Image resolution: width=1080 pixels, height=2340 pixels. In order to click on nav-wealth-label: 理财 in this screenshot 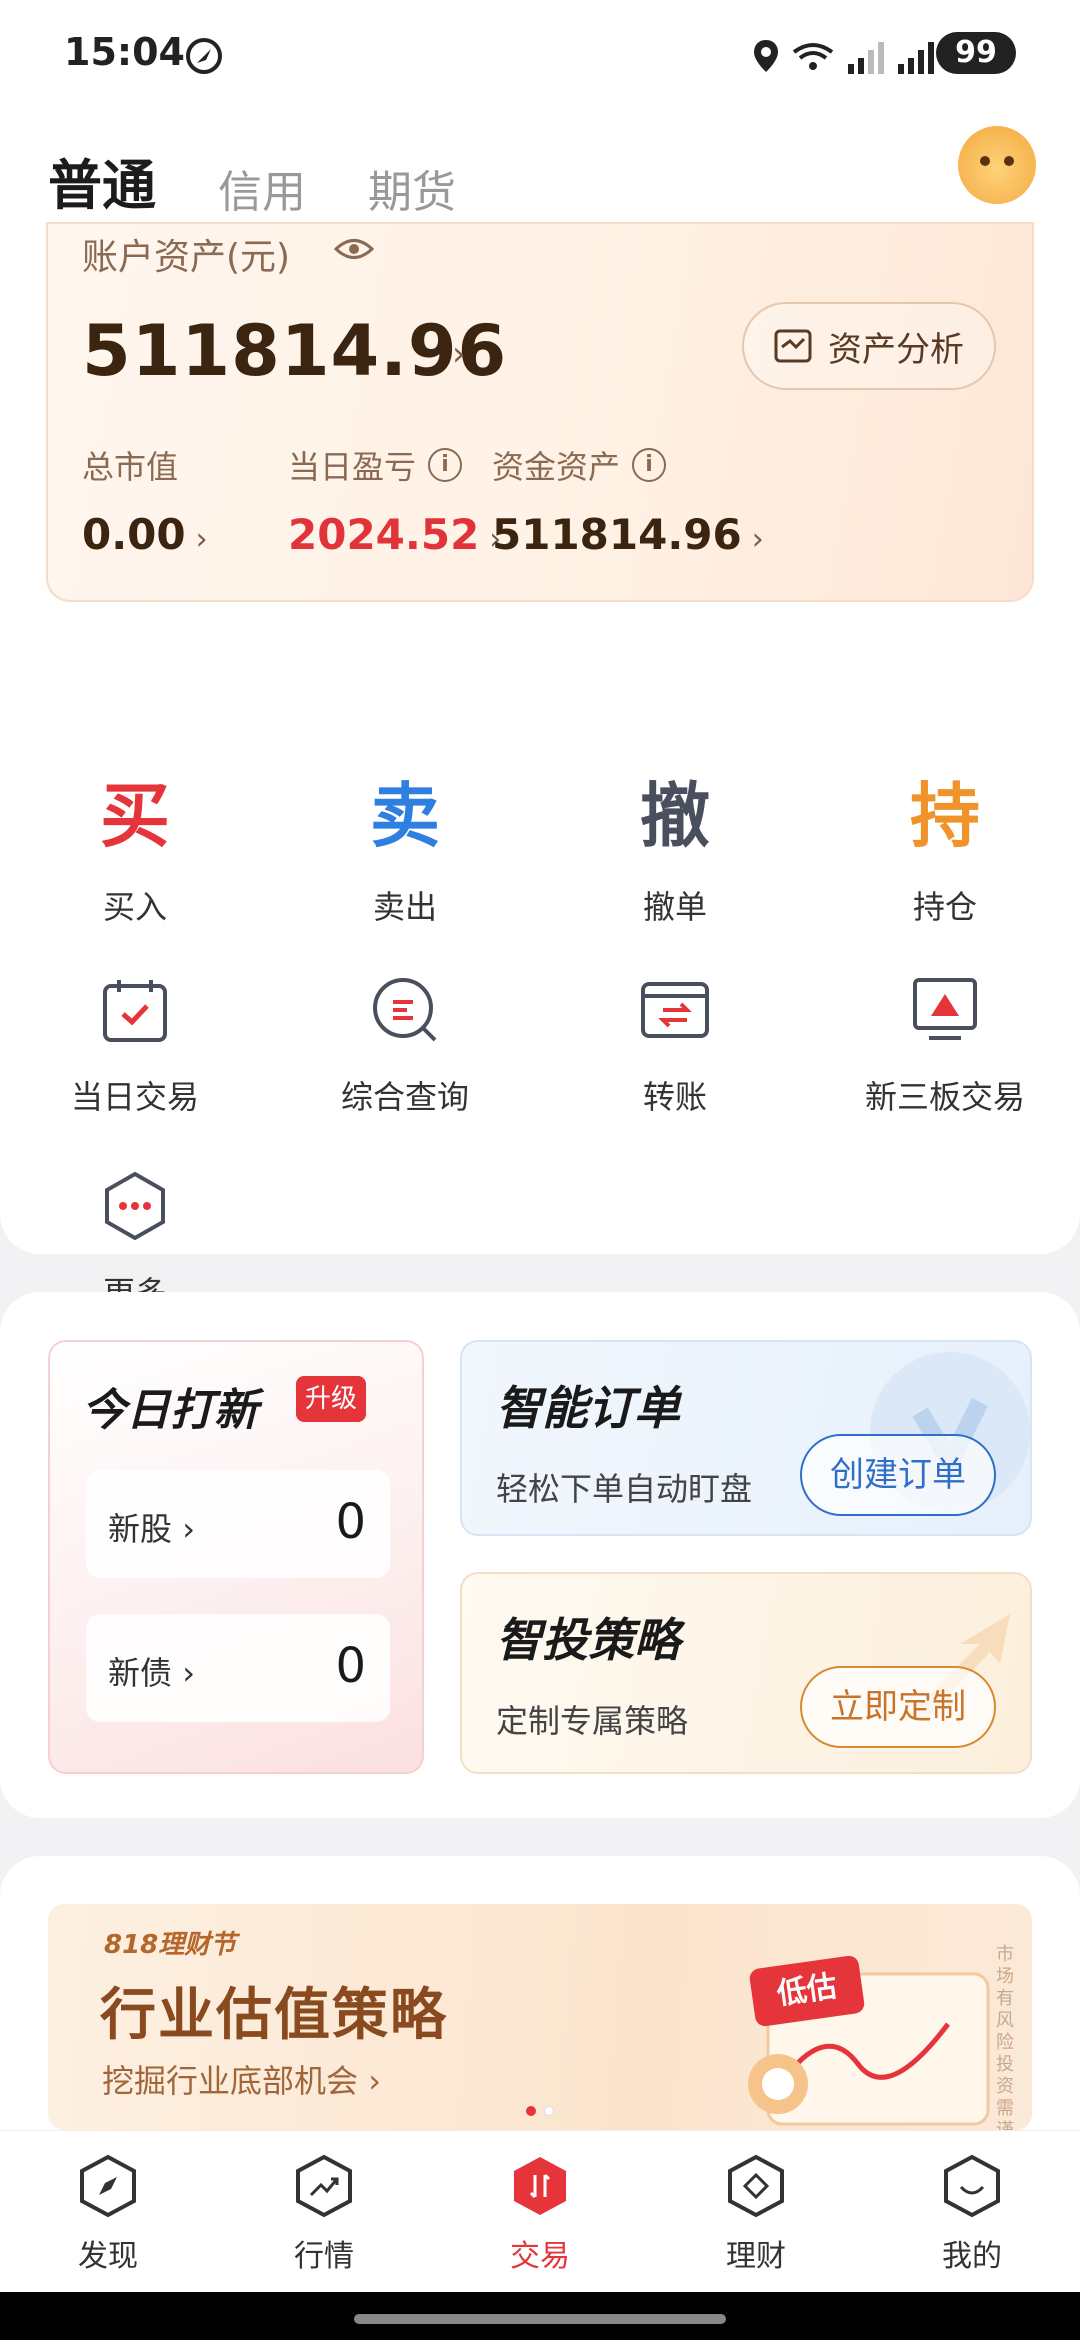, I will do `click(756, 2256)`.